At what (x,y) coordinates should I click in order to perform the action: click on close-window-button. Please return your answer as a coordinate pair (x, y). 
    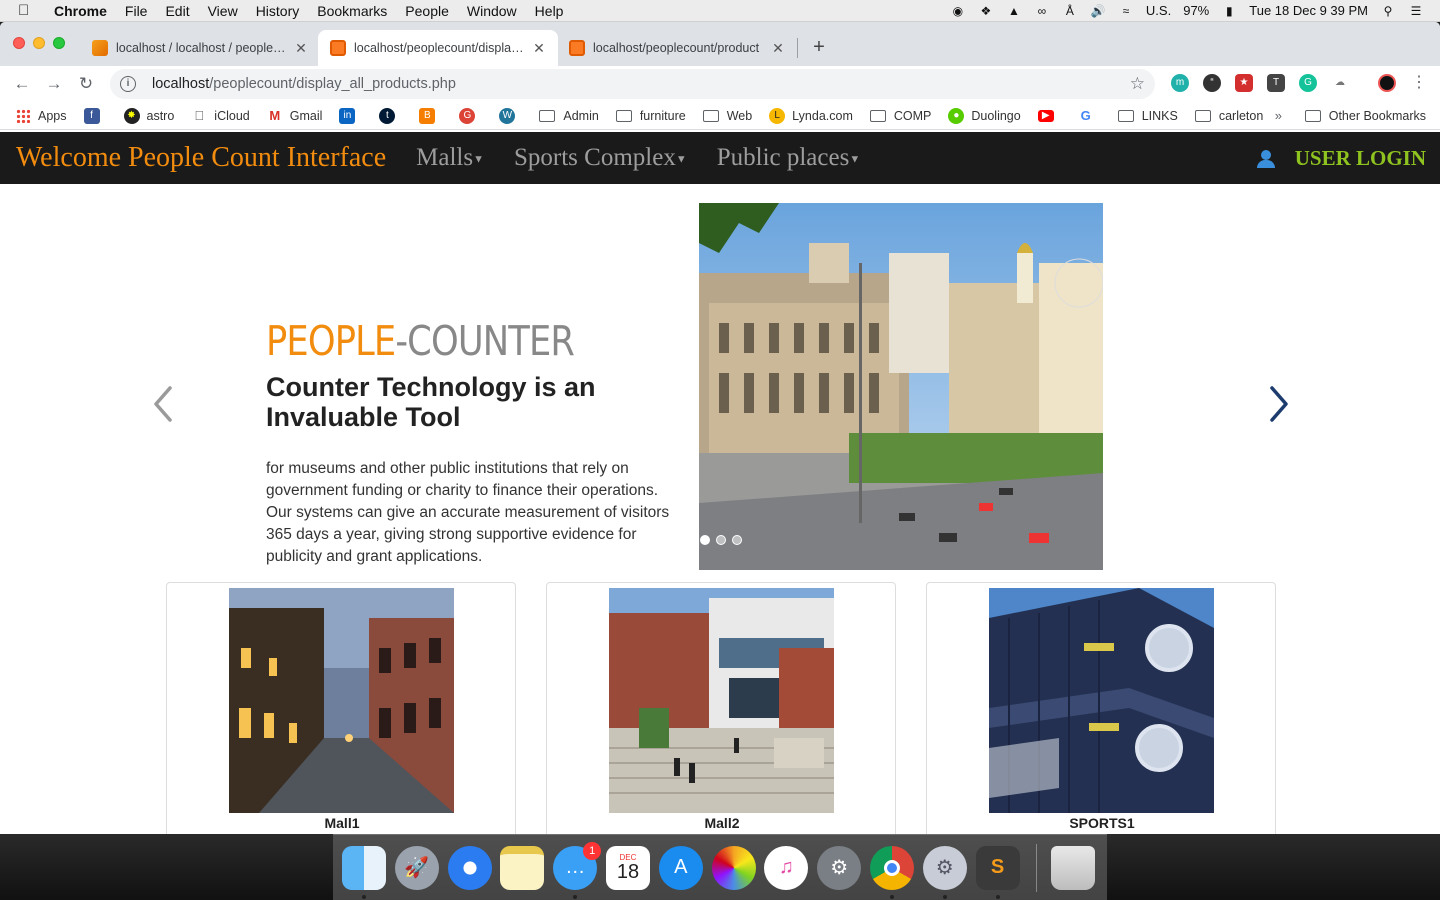
    Looking at the image, I should click on (19, 43).